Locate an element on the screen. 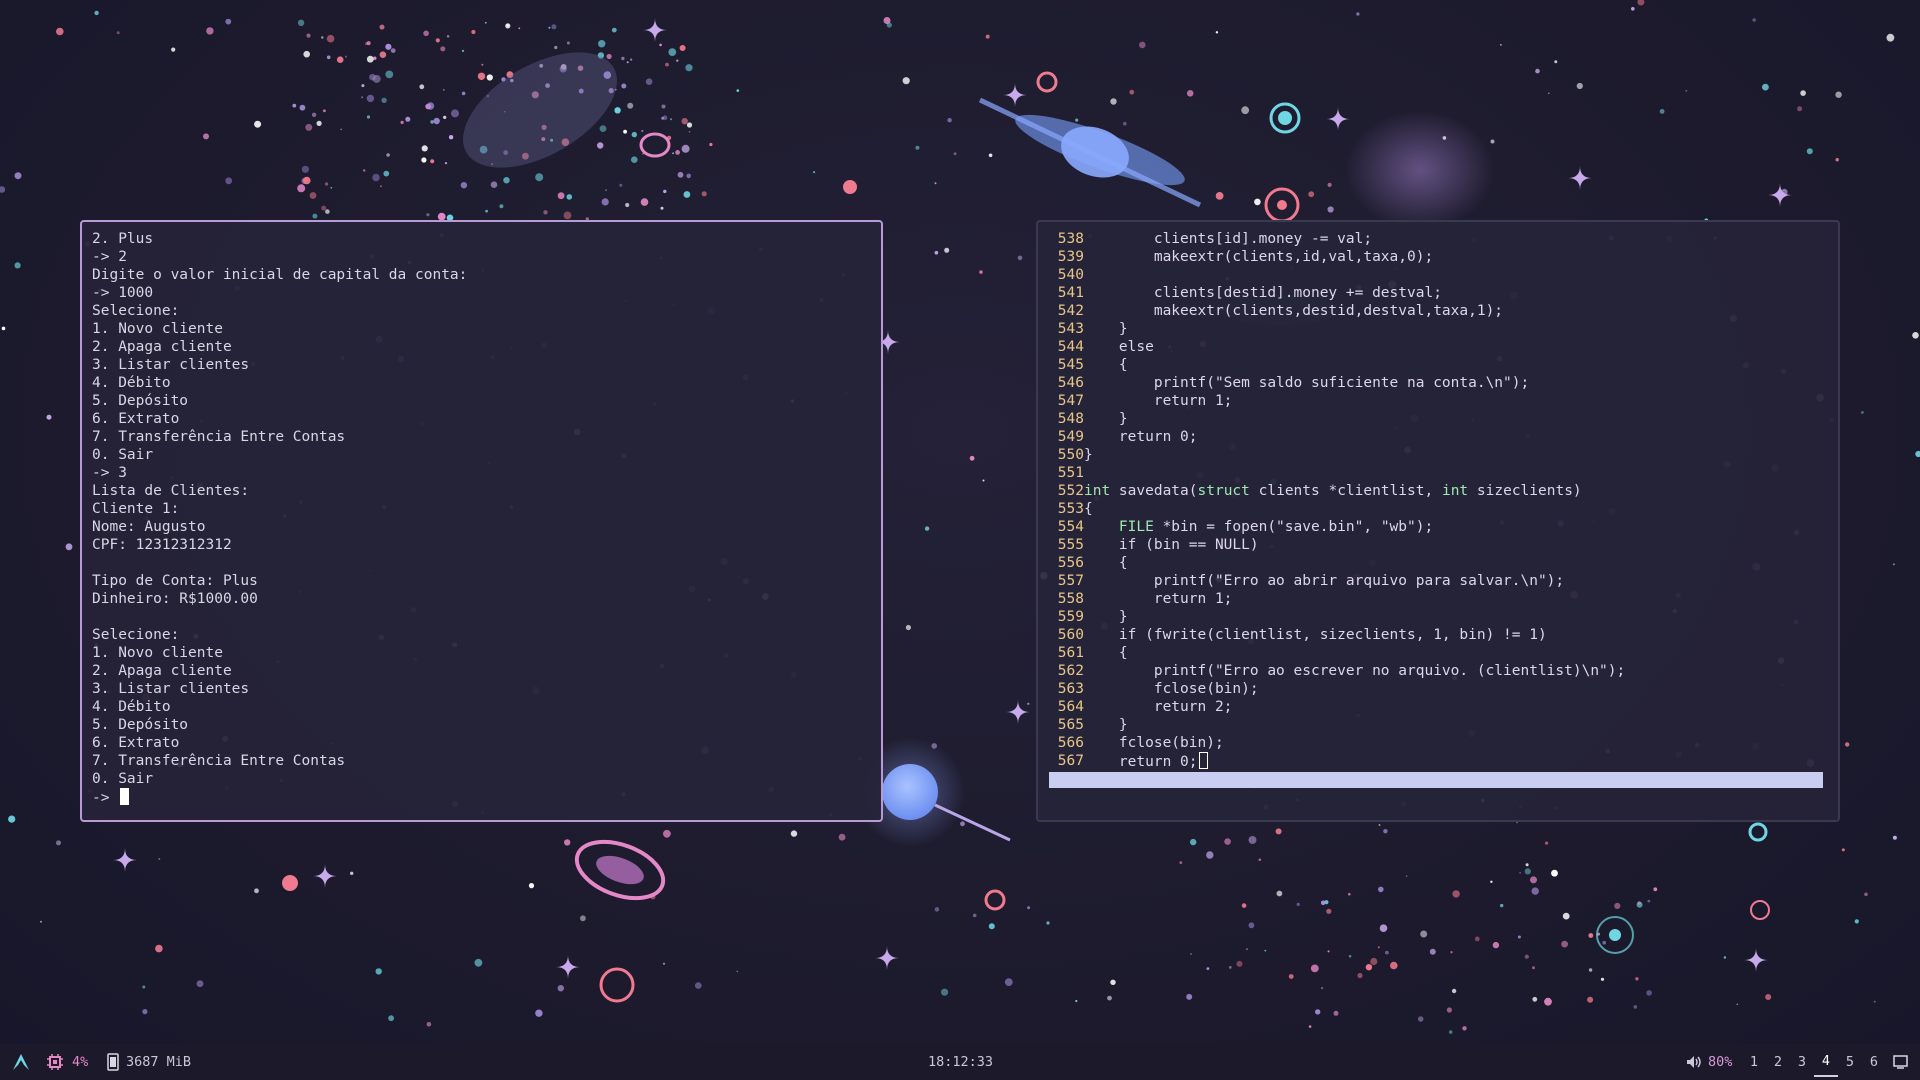  editor-status-line is located at coordinates (1436, 780).